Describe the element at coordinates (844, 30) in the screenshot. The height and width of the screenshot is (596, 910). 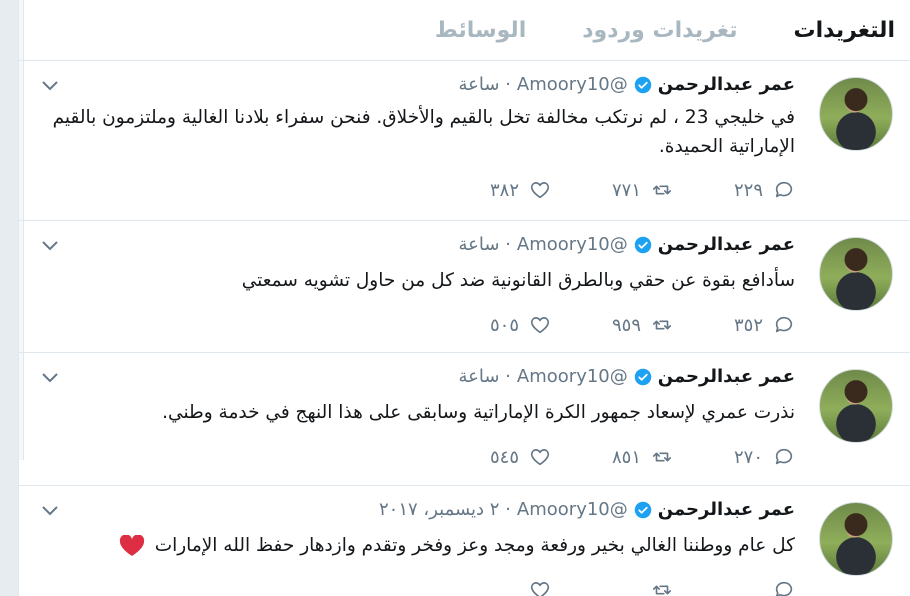
I see `tab-tweets: التغريدات` at that location.